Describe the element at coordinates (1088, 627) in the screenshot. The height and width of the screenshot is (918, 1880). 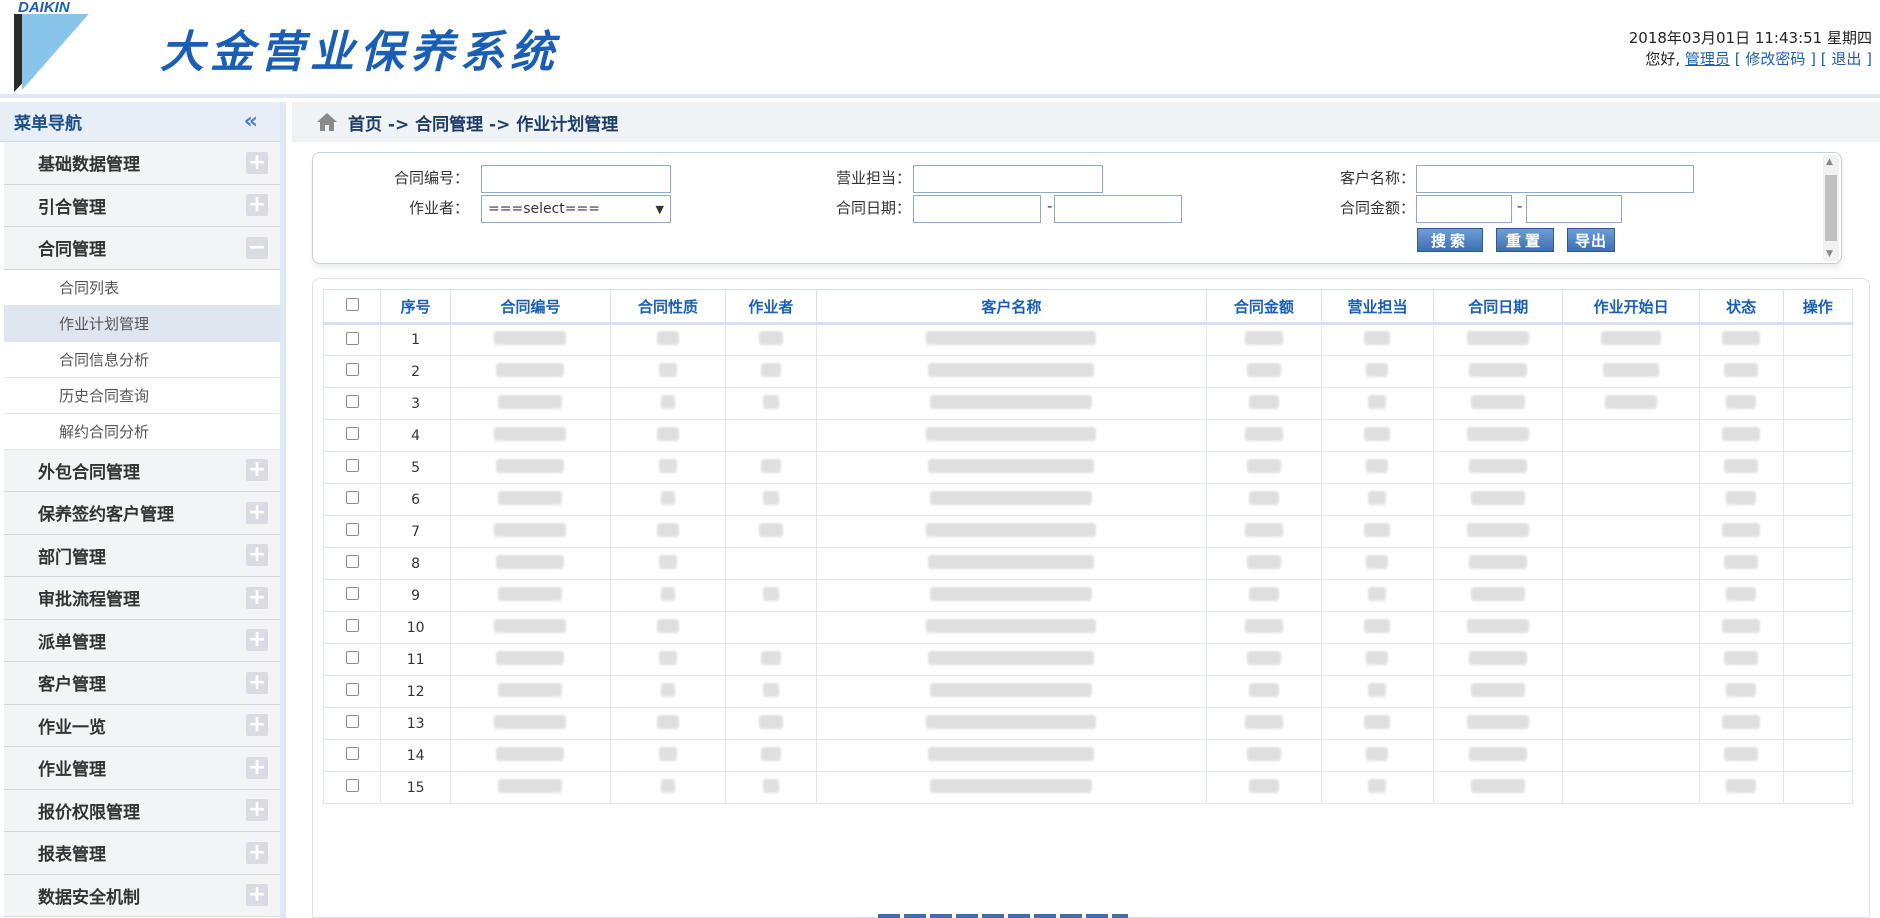
I see `table-row: 10` at that location.